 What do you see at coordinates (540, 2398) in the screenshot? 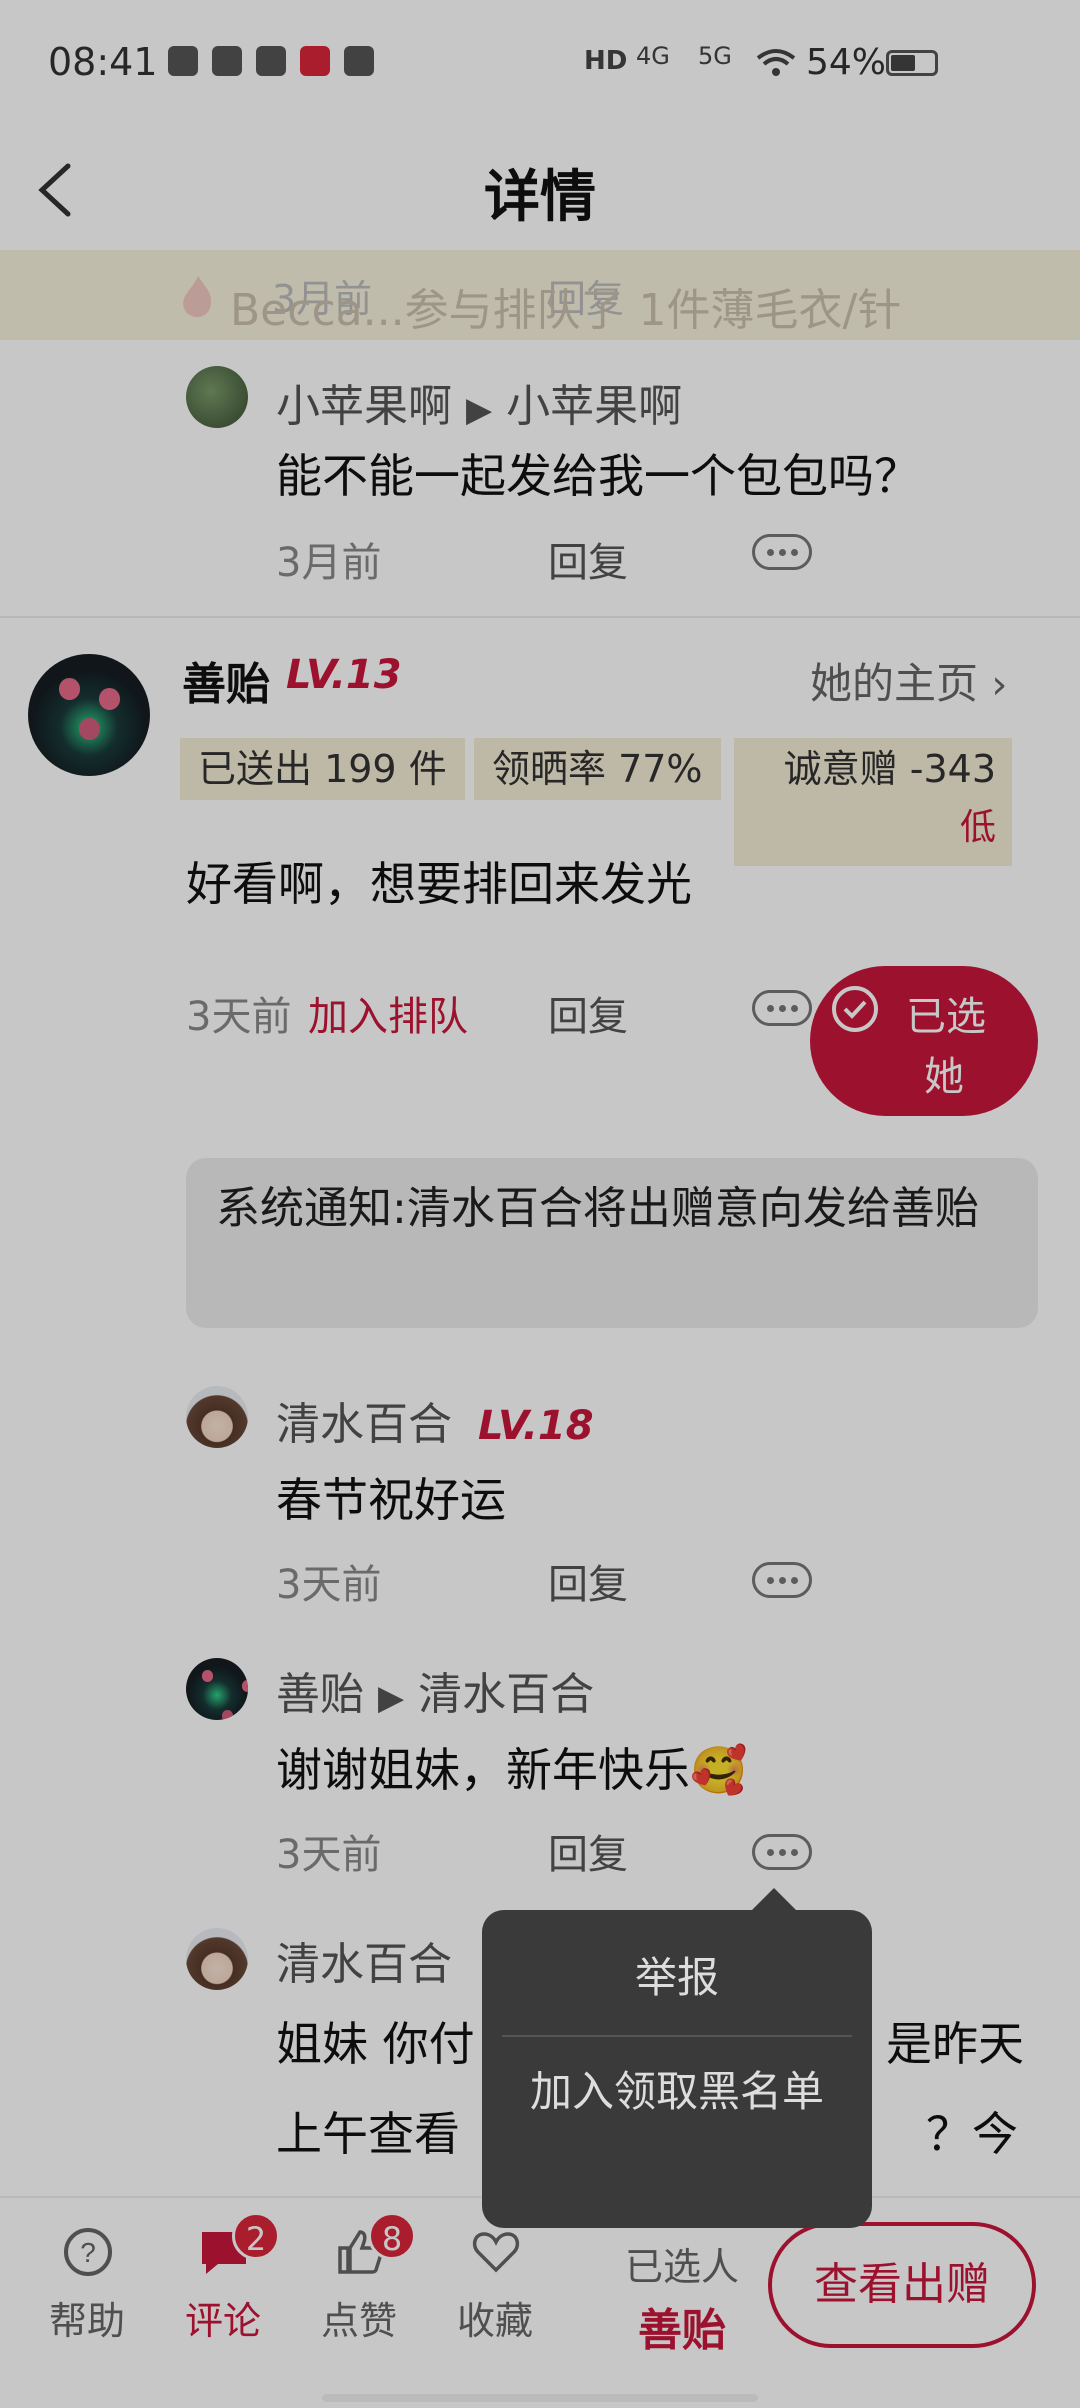
I see `home-indicator` at bounding box center [540, 2398].